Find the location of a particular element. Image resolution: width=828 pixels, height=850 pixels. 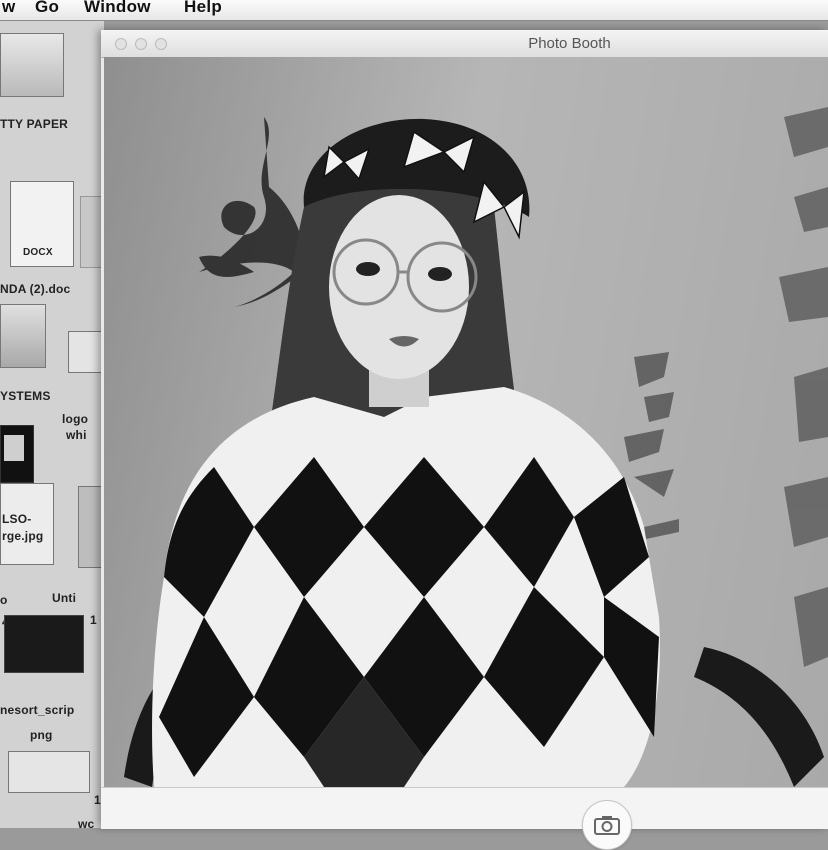

wall-calligraphy is located at coordinates (252, 212).